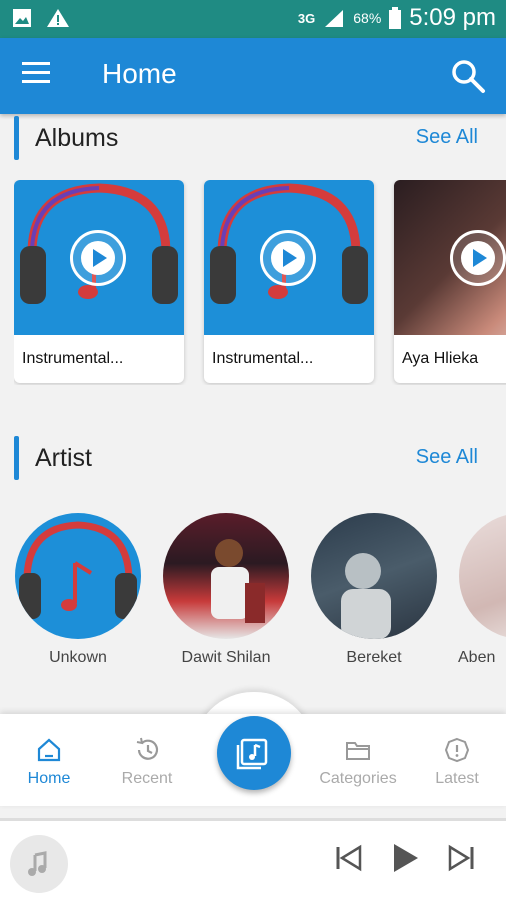  What do you see at coordinates (139, 73) in the screenshot?
I see `page-title: Home` at bounding box center [139, 73].